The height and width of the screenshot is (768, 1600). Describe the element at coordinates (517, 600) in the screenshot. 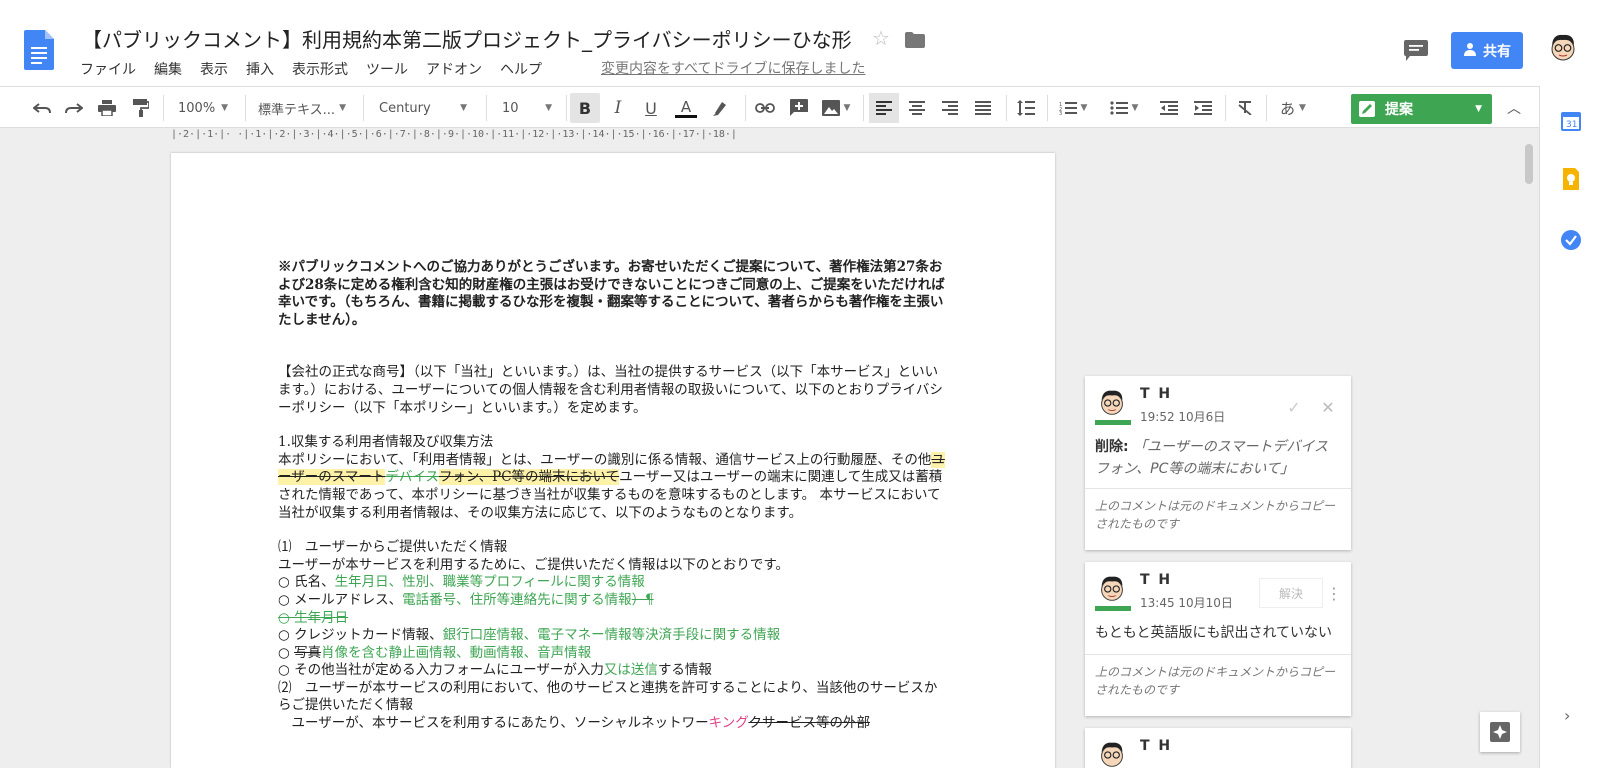

I see `inserted-text: 電話番号、住所等連絡先に関する情報` at that location.